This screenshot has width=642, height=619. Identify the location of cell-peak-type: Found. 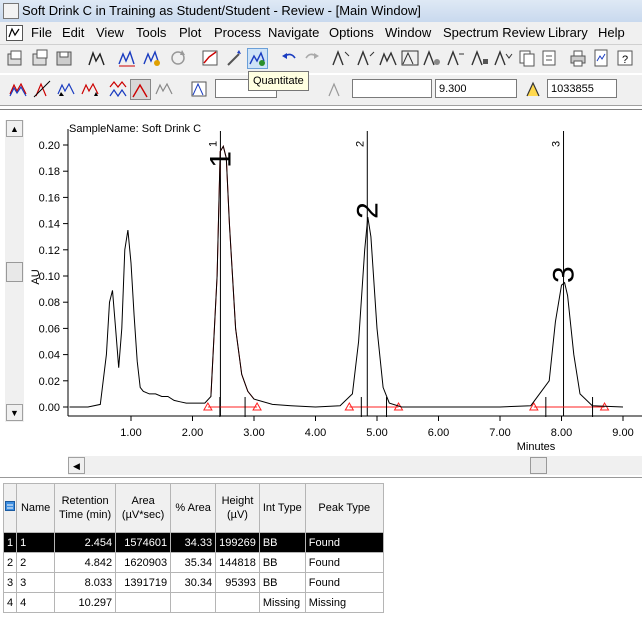
(344, 582).